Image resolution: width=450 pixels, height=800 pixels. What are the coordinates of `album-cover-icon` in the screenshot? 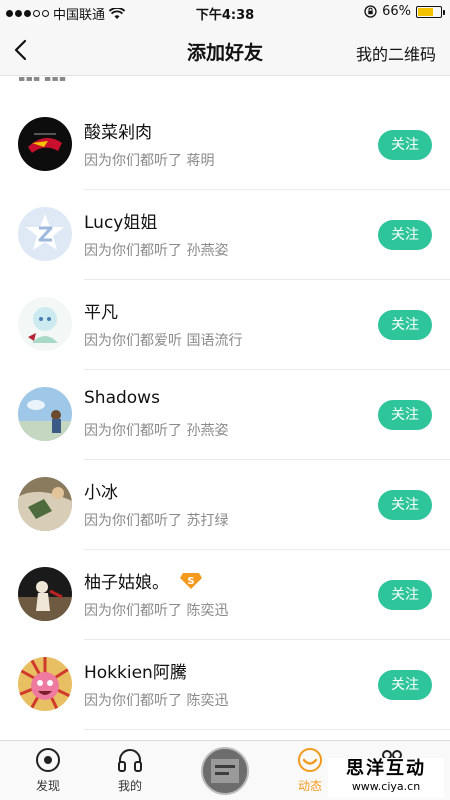 It's located at (225, 771).